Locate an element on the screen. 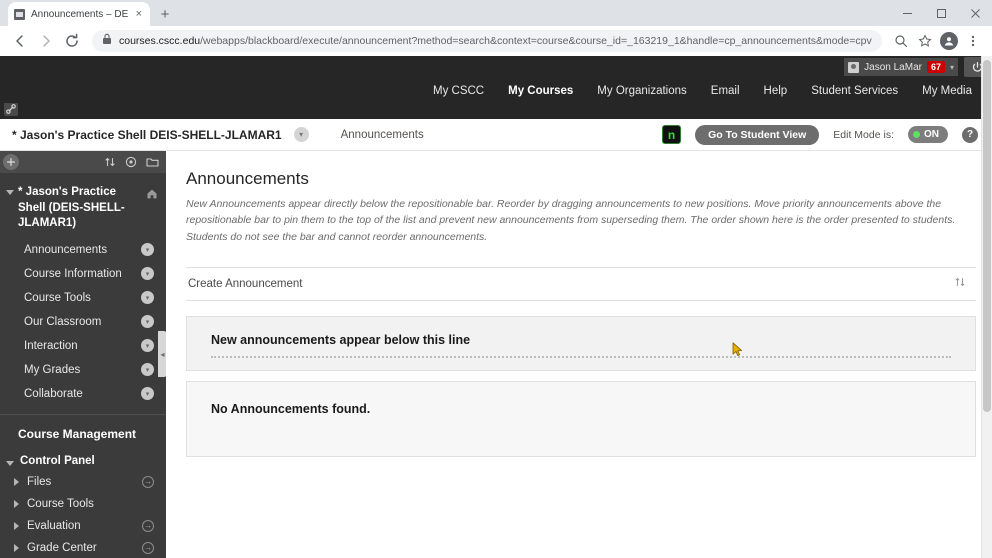 The width and height of the screenshot is (992, 558). window-controls is located at coordinates (941, 13).